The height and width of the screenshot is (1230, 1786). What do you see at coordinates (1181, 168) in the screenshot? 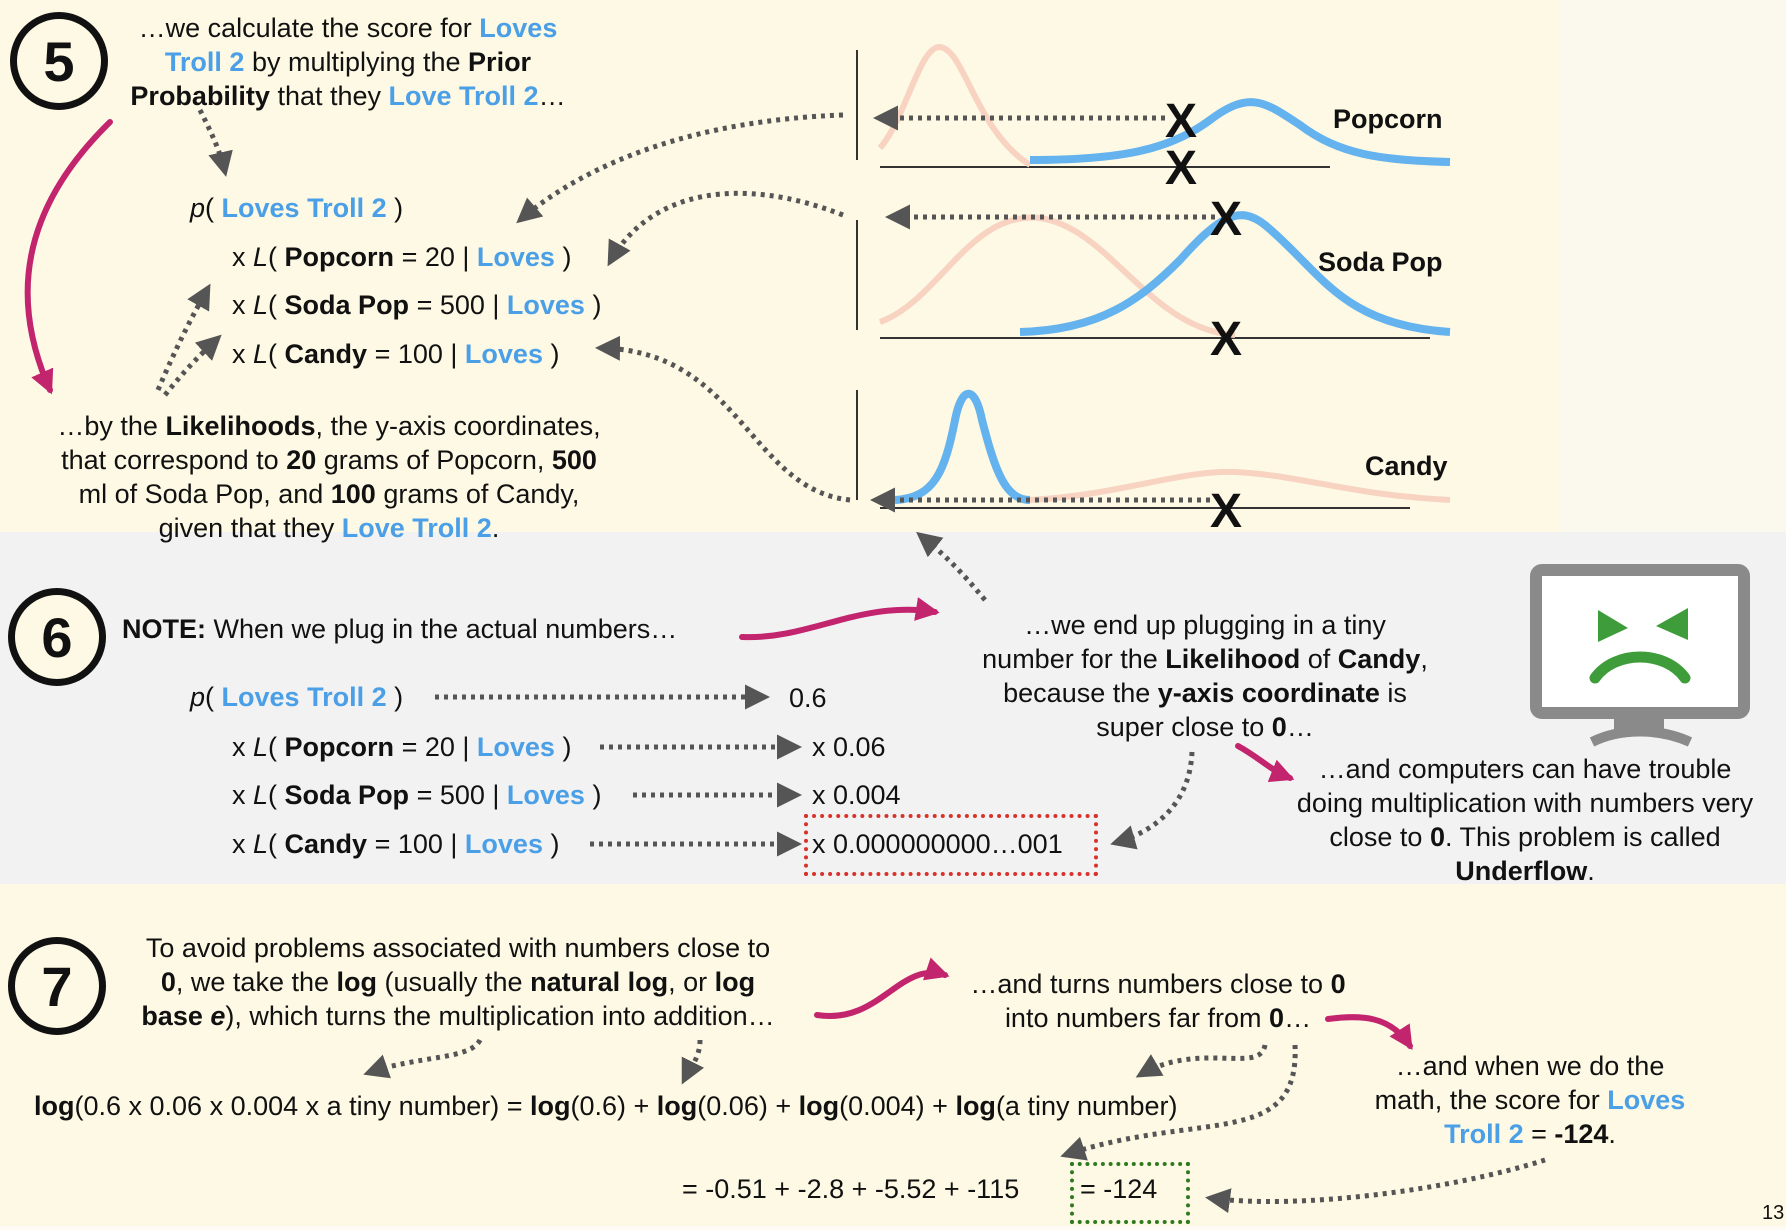
I see `popcorn-axis-x-marker: X` at bounding box center [1181, 168].